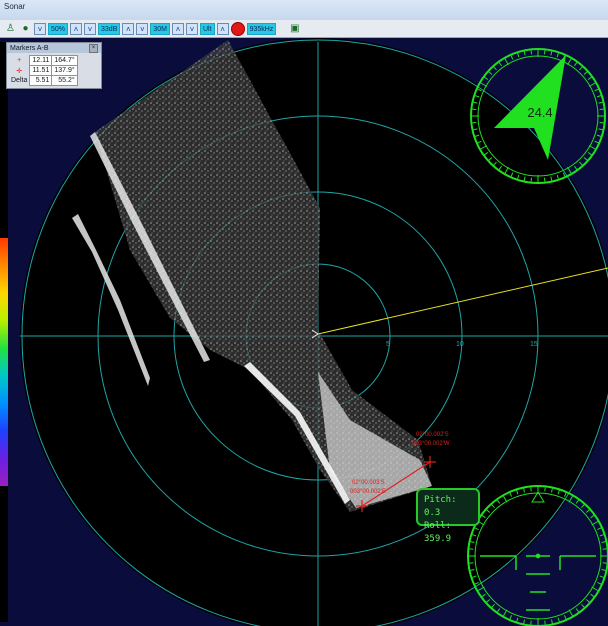  Describe the element at coordinates (41, 60) in the screenshot. I see `marker-a-range: 12.11` at that location.